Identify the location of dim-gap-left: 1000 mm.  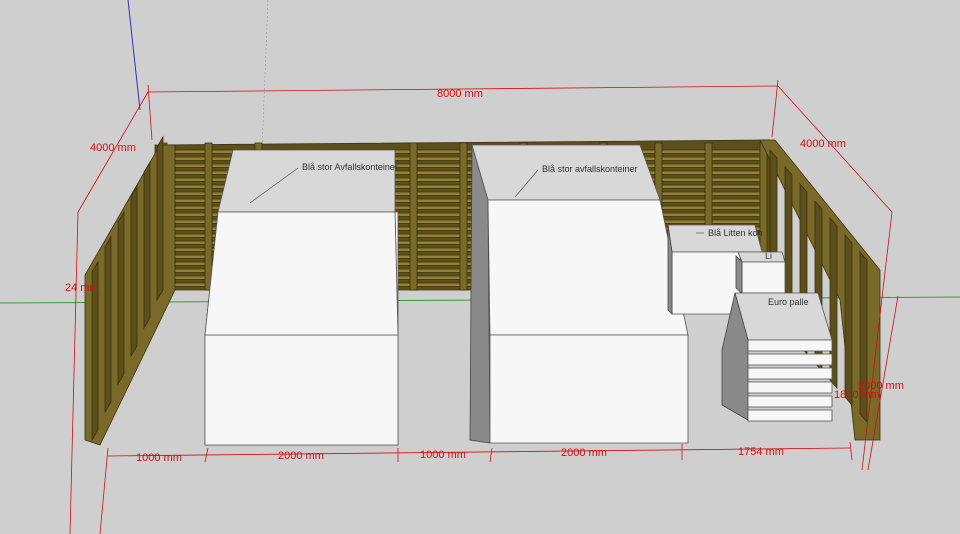
(159, 458).